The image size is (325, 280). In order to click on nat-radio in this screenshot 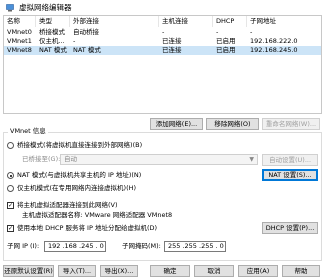, I will do `click(10, 175)`.